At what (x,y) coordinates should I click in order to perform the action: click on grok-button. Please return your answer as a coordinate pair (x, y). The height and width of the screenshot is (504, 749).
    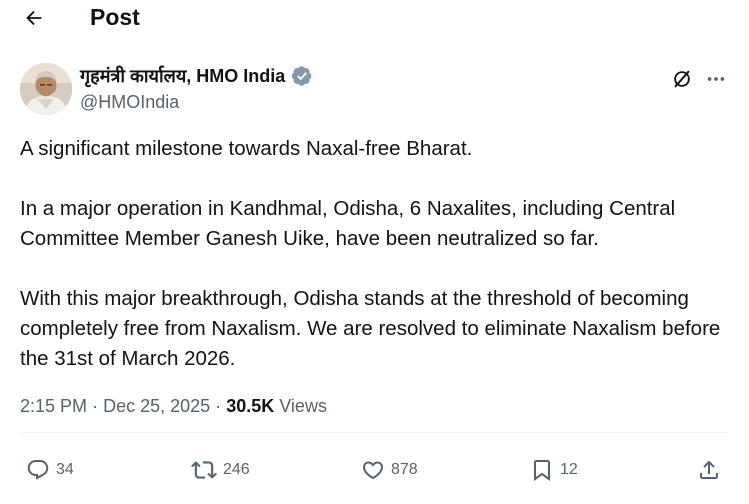
    Looking at the image, I should click on (682, 79).